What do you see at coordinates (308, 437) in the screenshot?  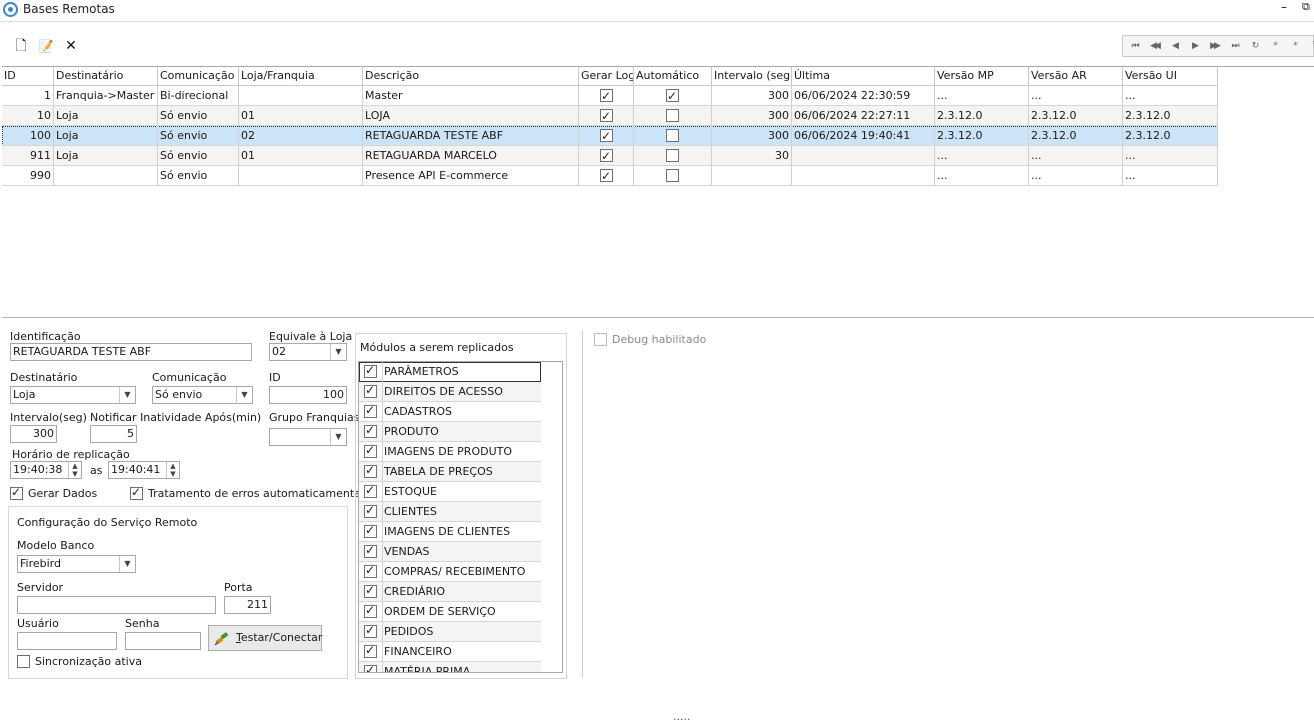 I see `grupo-franquias-select: ▼` at bounding box center [308, 437].